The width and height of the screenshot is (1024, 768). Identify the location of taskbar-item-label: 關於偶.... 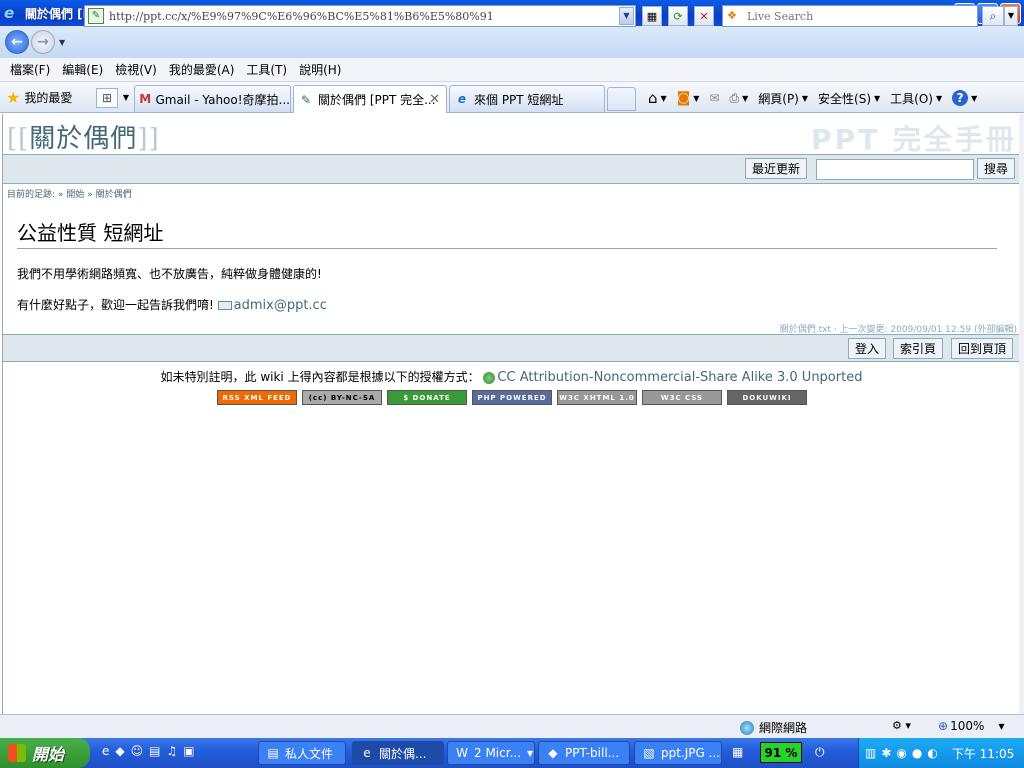
(403, 753).